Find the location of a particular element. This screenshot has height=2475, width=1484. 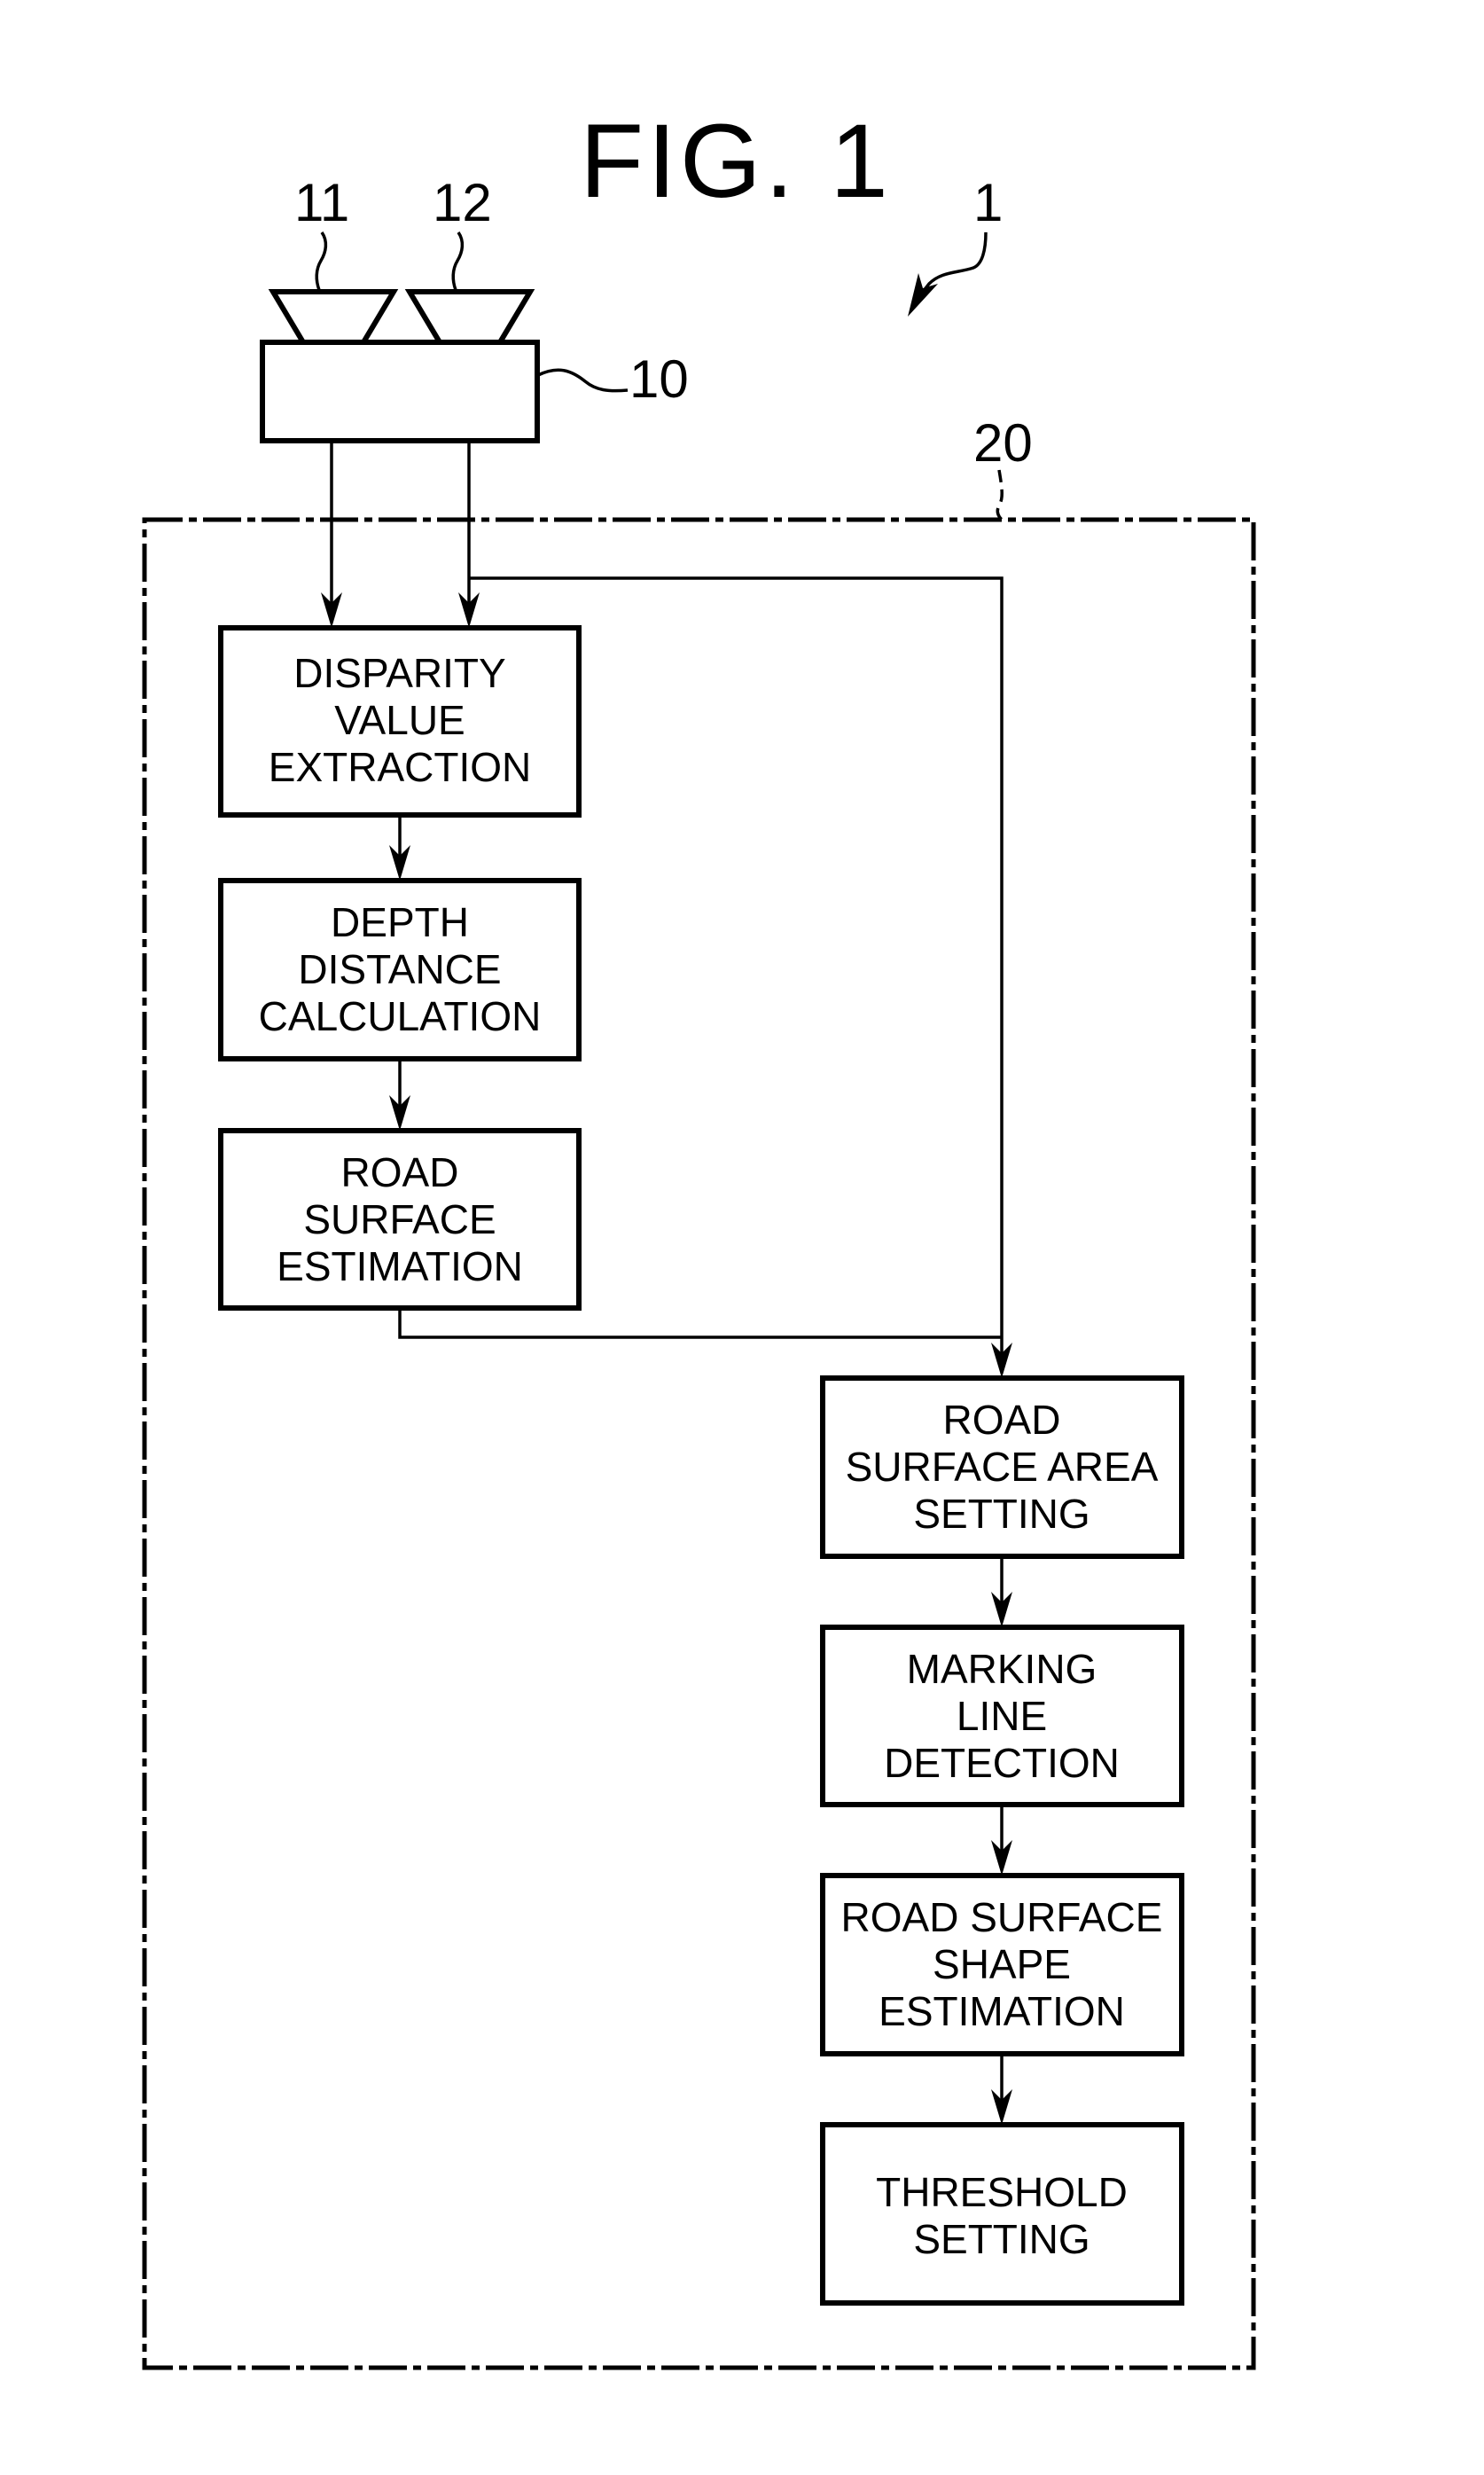

ref-label-system: 1 is located at coordinates (988, 202).